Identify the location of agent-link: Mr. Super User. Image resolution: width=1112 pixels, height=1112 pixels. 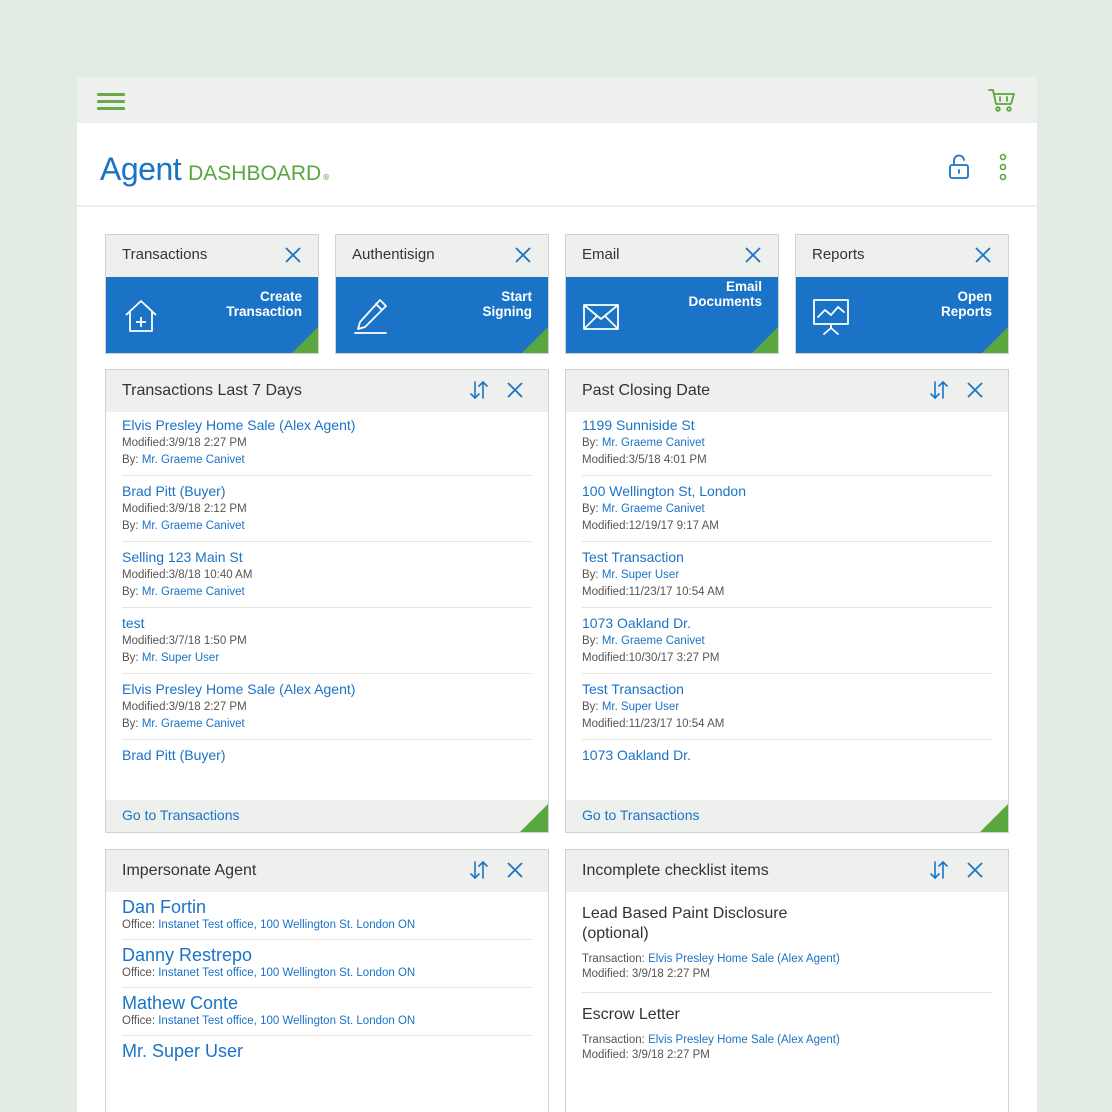
(327, 1051).